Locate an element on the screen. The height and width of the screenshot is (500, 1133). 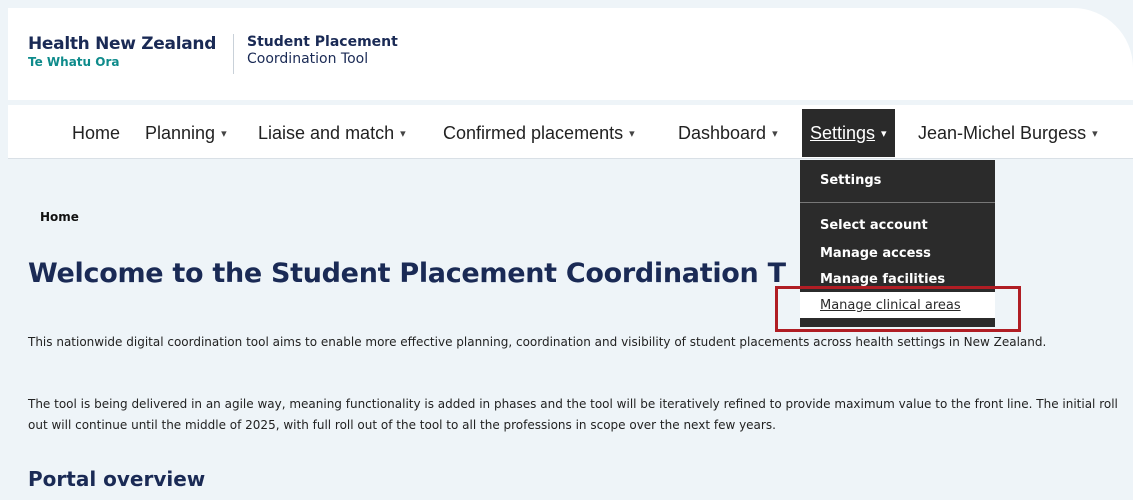
brand-subtitle: Te Whatu Ora is located at coordinates (74, 62).